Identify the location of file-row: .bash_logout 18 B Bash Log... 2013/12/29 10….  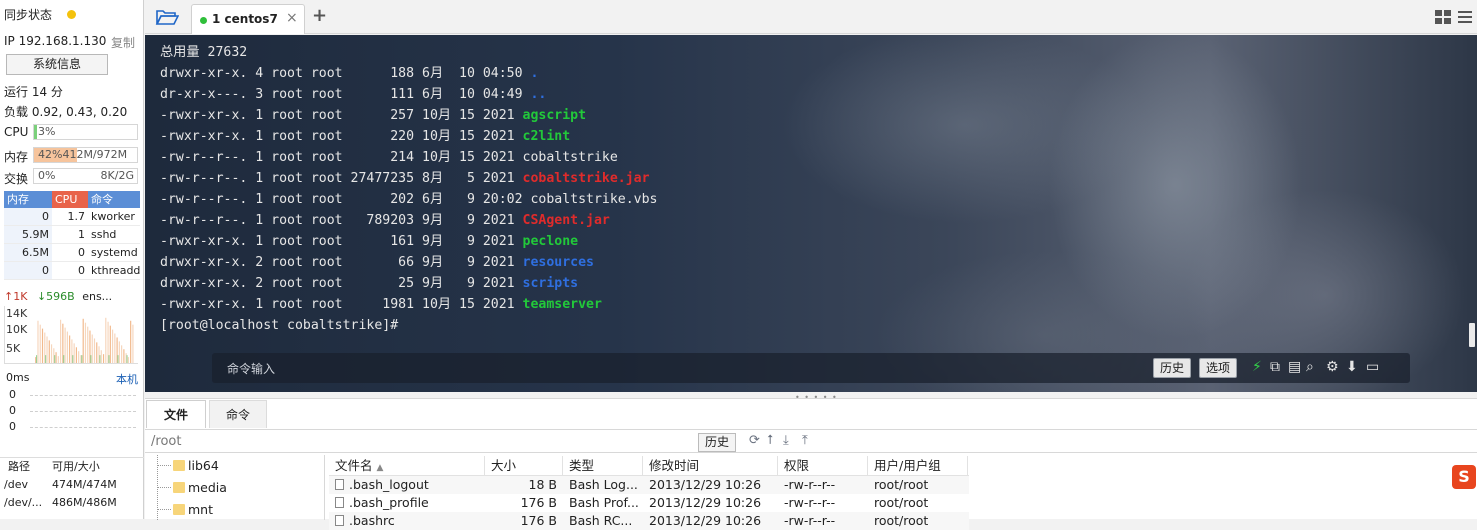
(649, 485).